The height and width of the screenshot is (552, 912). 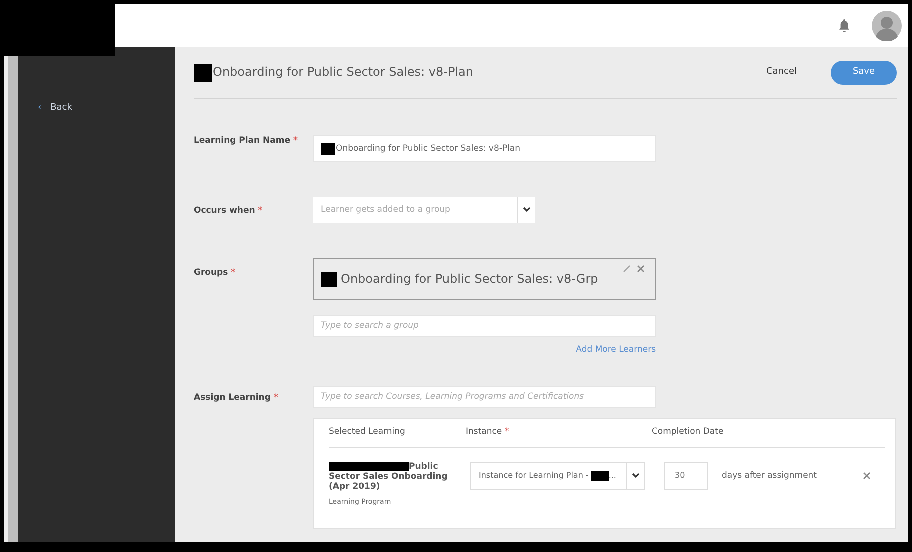 What do you see at coordinates (367, 432) in the screenshot?
I see `column-header: Selected Learning` at bounding box center [367, 432].